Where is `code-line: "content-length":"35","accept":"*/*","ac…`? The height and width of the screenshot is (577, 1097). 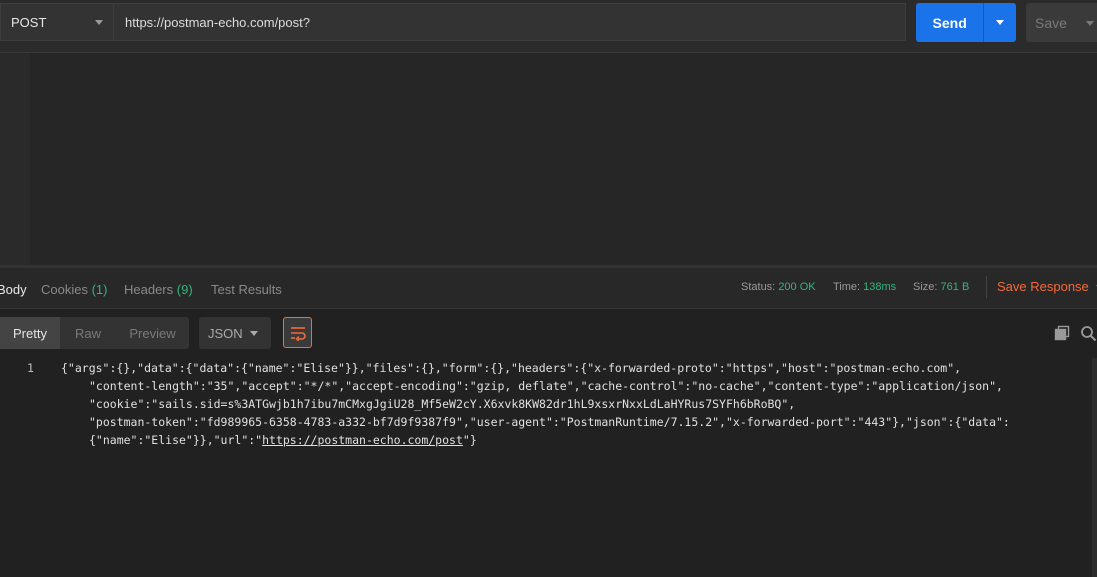
code-line: "content-length":"35","accept":"*/*","ac… is located at coordinates (546, 386).